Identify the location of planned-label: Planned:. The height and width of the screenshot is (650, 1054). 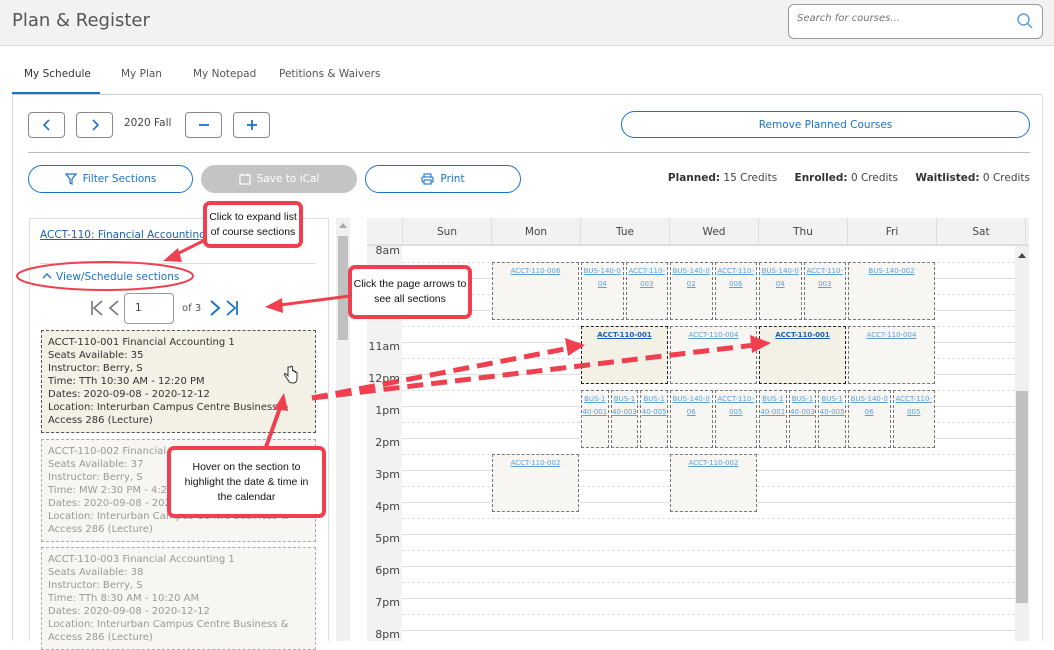
(694, 178).